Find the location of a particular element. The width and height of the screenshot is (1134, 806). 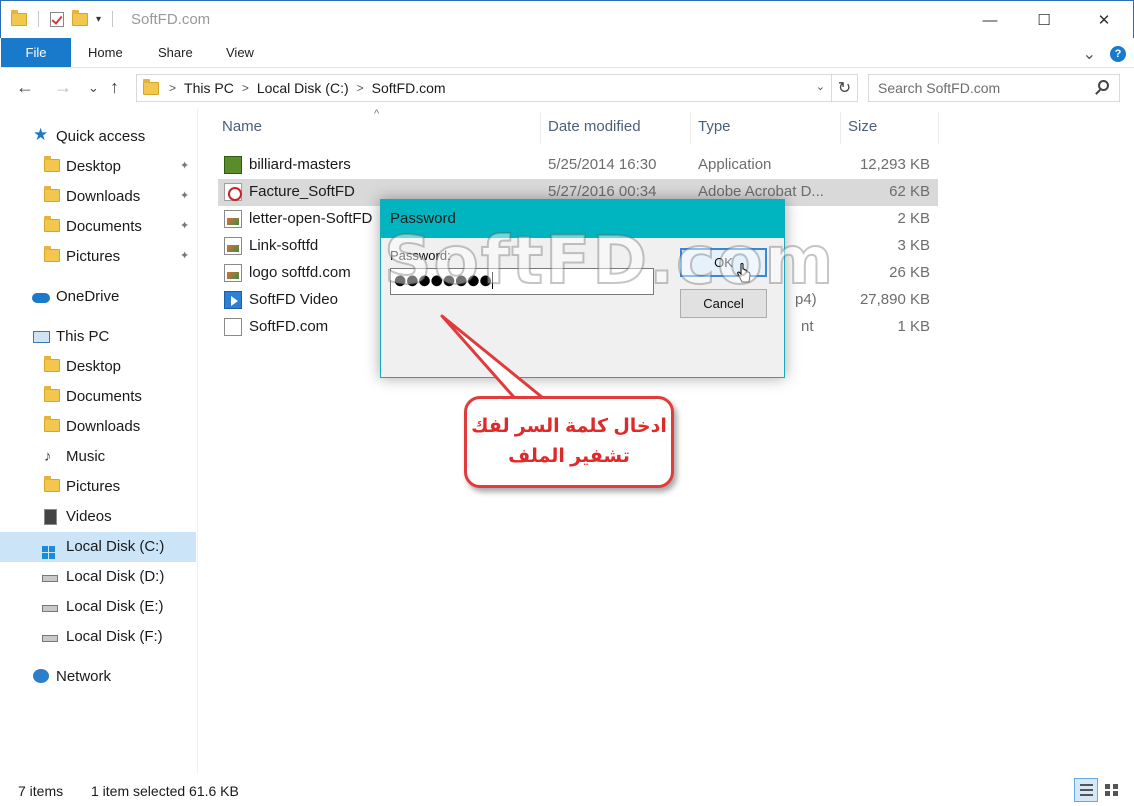

sidebar-item-downloads-pinned: Downloads ✦ is located at coordinates (98, 197).